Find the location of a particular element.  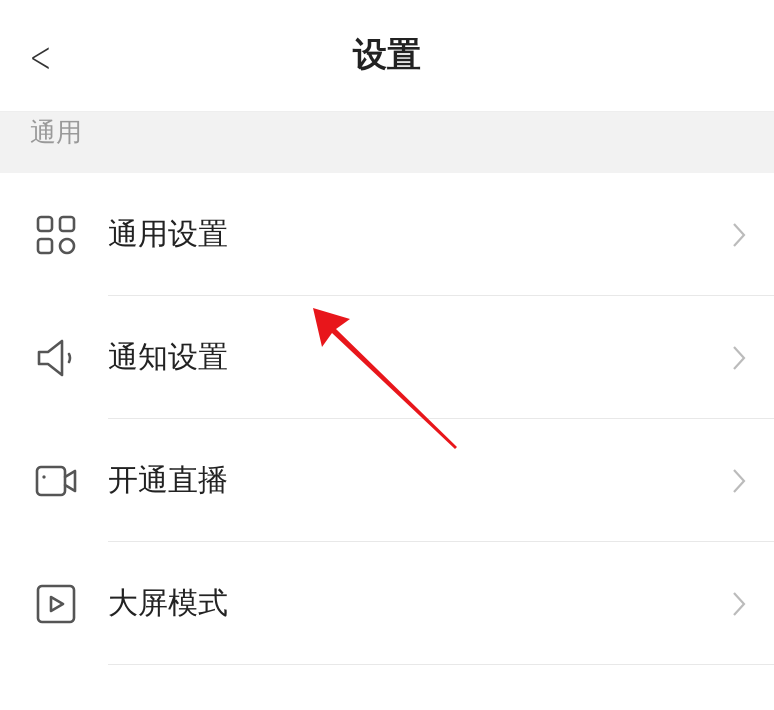

row-label: 开通直播 is located at coordinates (168, 481).